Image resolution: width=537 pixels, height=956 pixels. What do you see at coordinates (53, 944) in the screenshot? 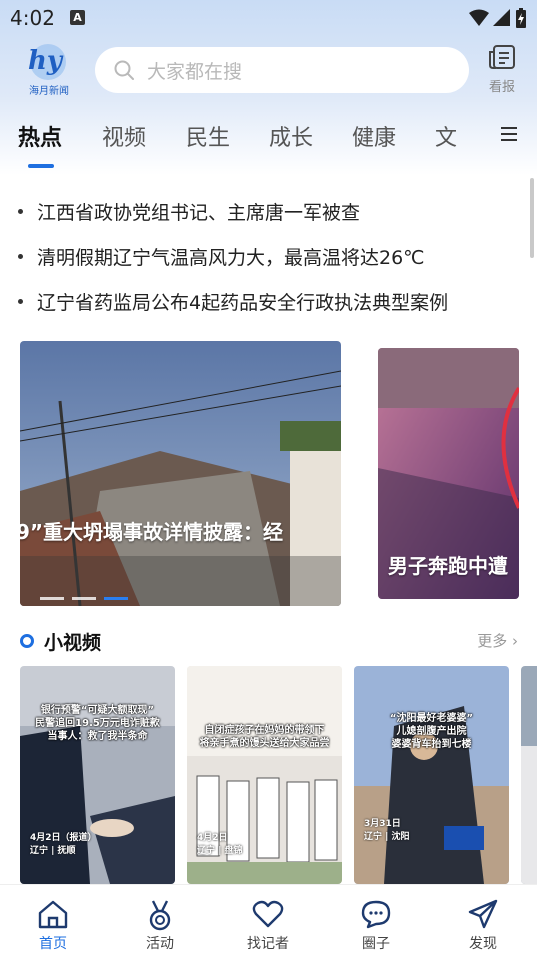
I see `nav-label: 首页` at bounding box center [53, 944].